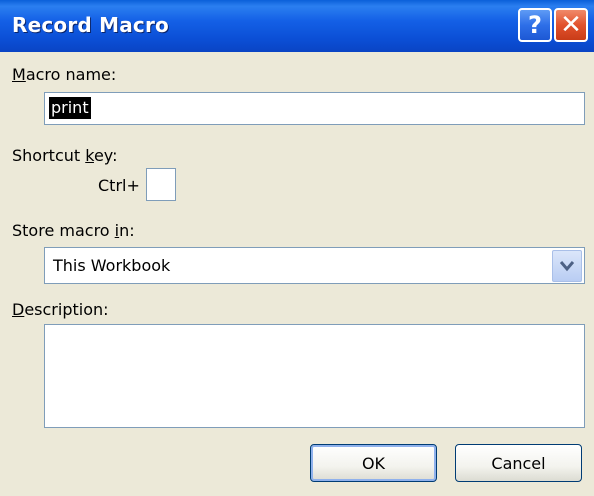  What do you see at coordinates (18, 309) in the screenshot?
I see `description-mnemonic: D` at bounding box center [18, 309].